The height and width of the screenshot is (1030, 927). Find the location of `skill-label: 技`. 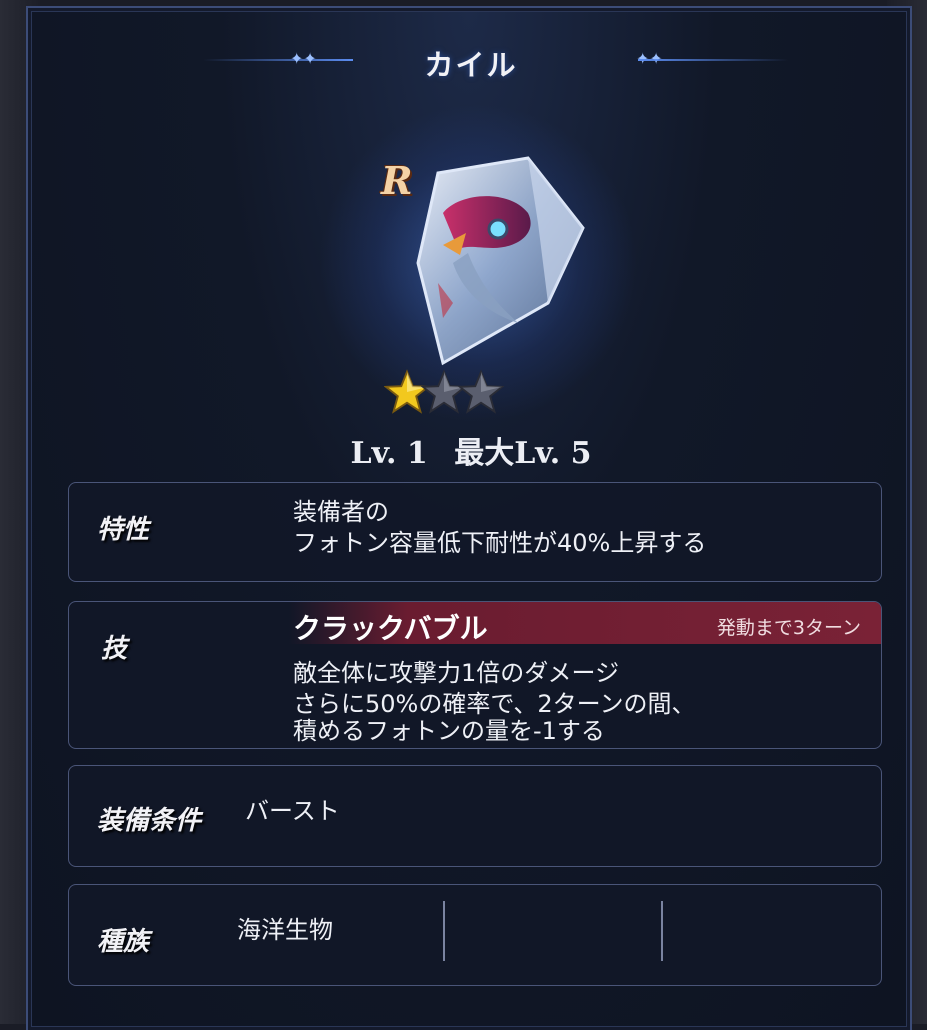

skill-label: 技 is located at coordinates (114, 649).